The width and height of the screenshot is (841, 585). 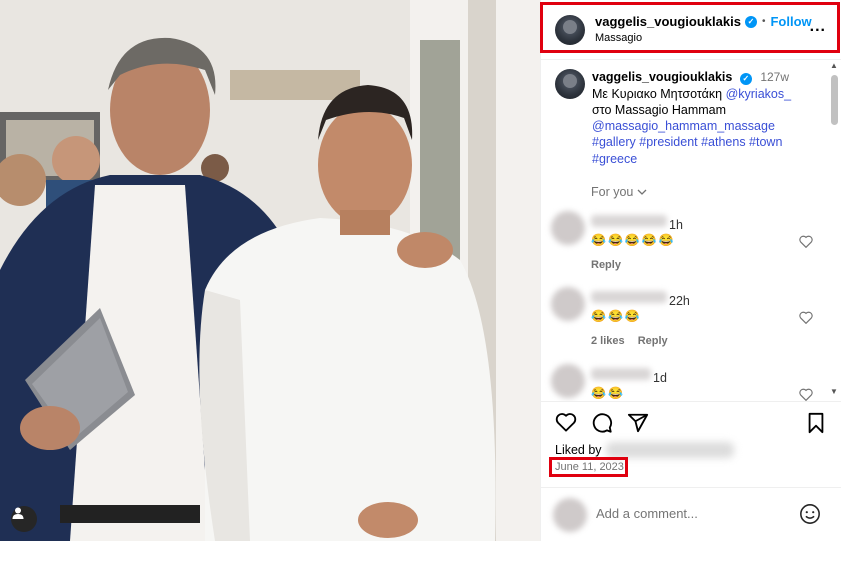 What do you see at coordinates (659, 109) in the screenshot?
I see `caption-text-2: στο Massagio Hammam` at bounding box center [659, 109].